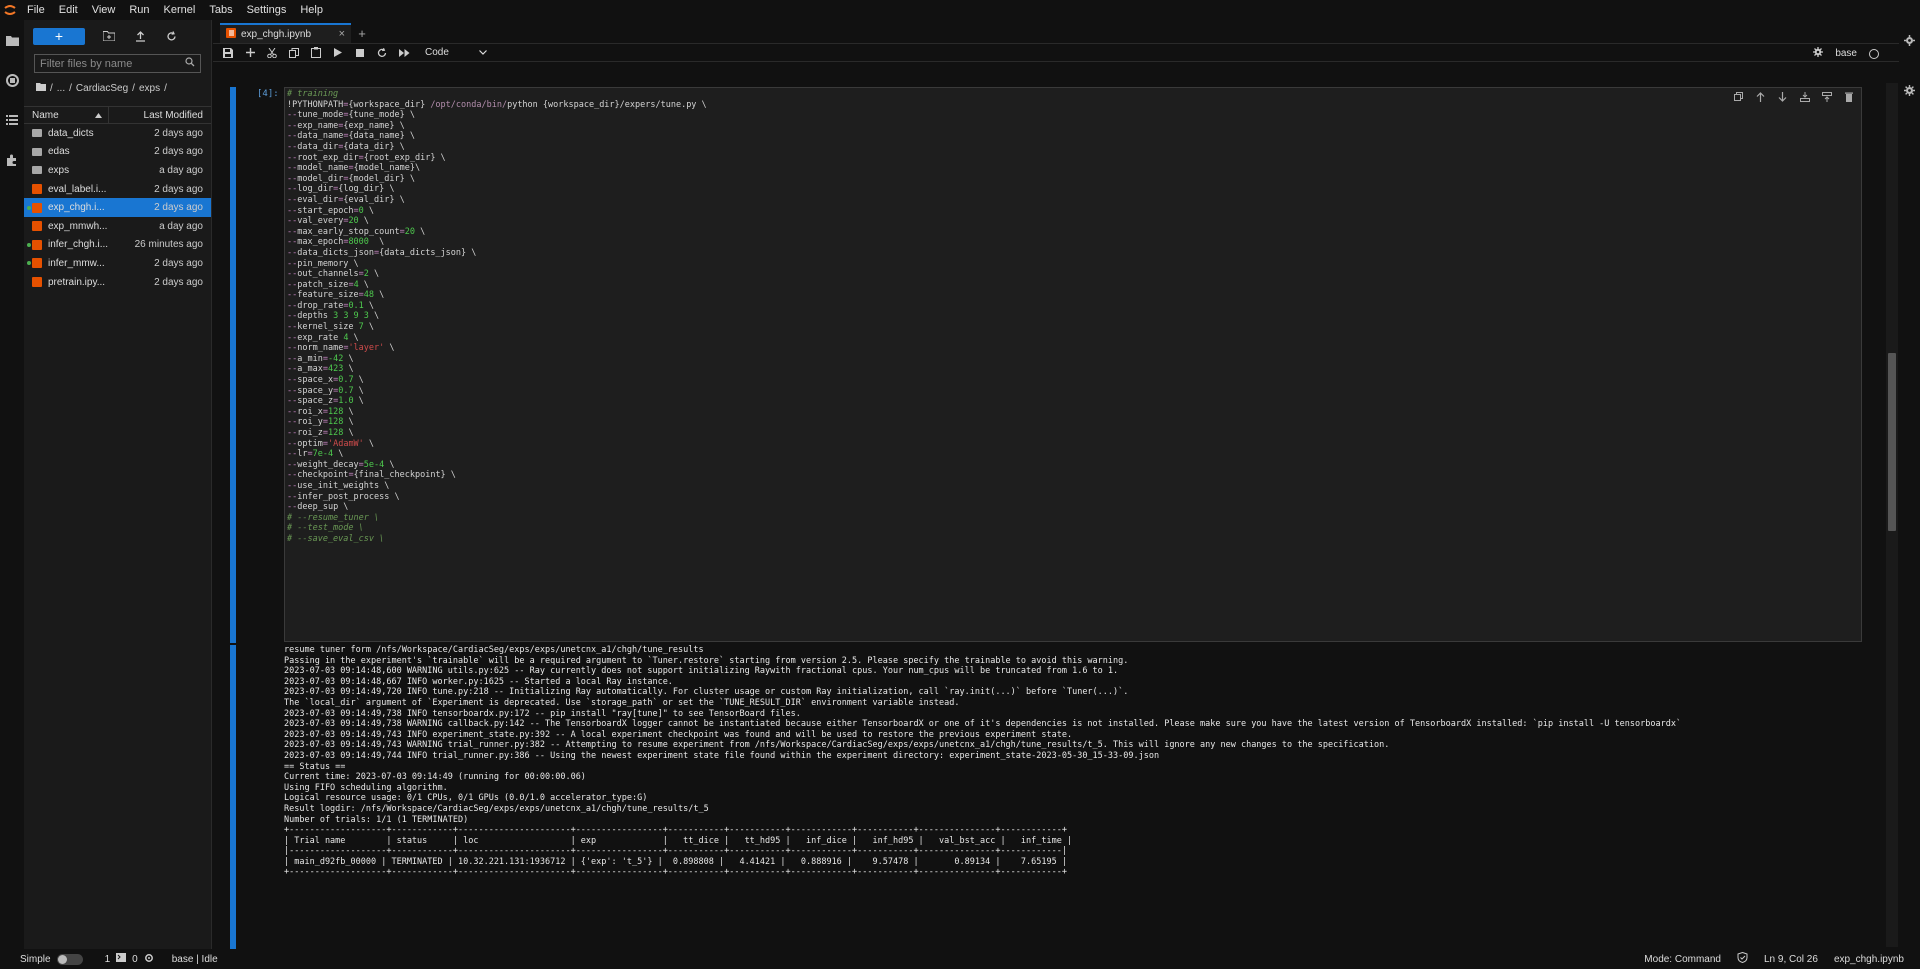  What do you see at coordinates (294, 53) in the screenshot?
I see `copy-icon` at bounding box center [294, 53].